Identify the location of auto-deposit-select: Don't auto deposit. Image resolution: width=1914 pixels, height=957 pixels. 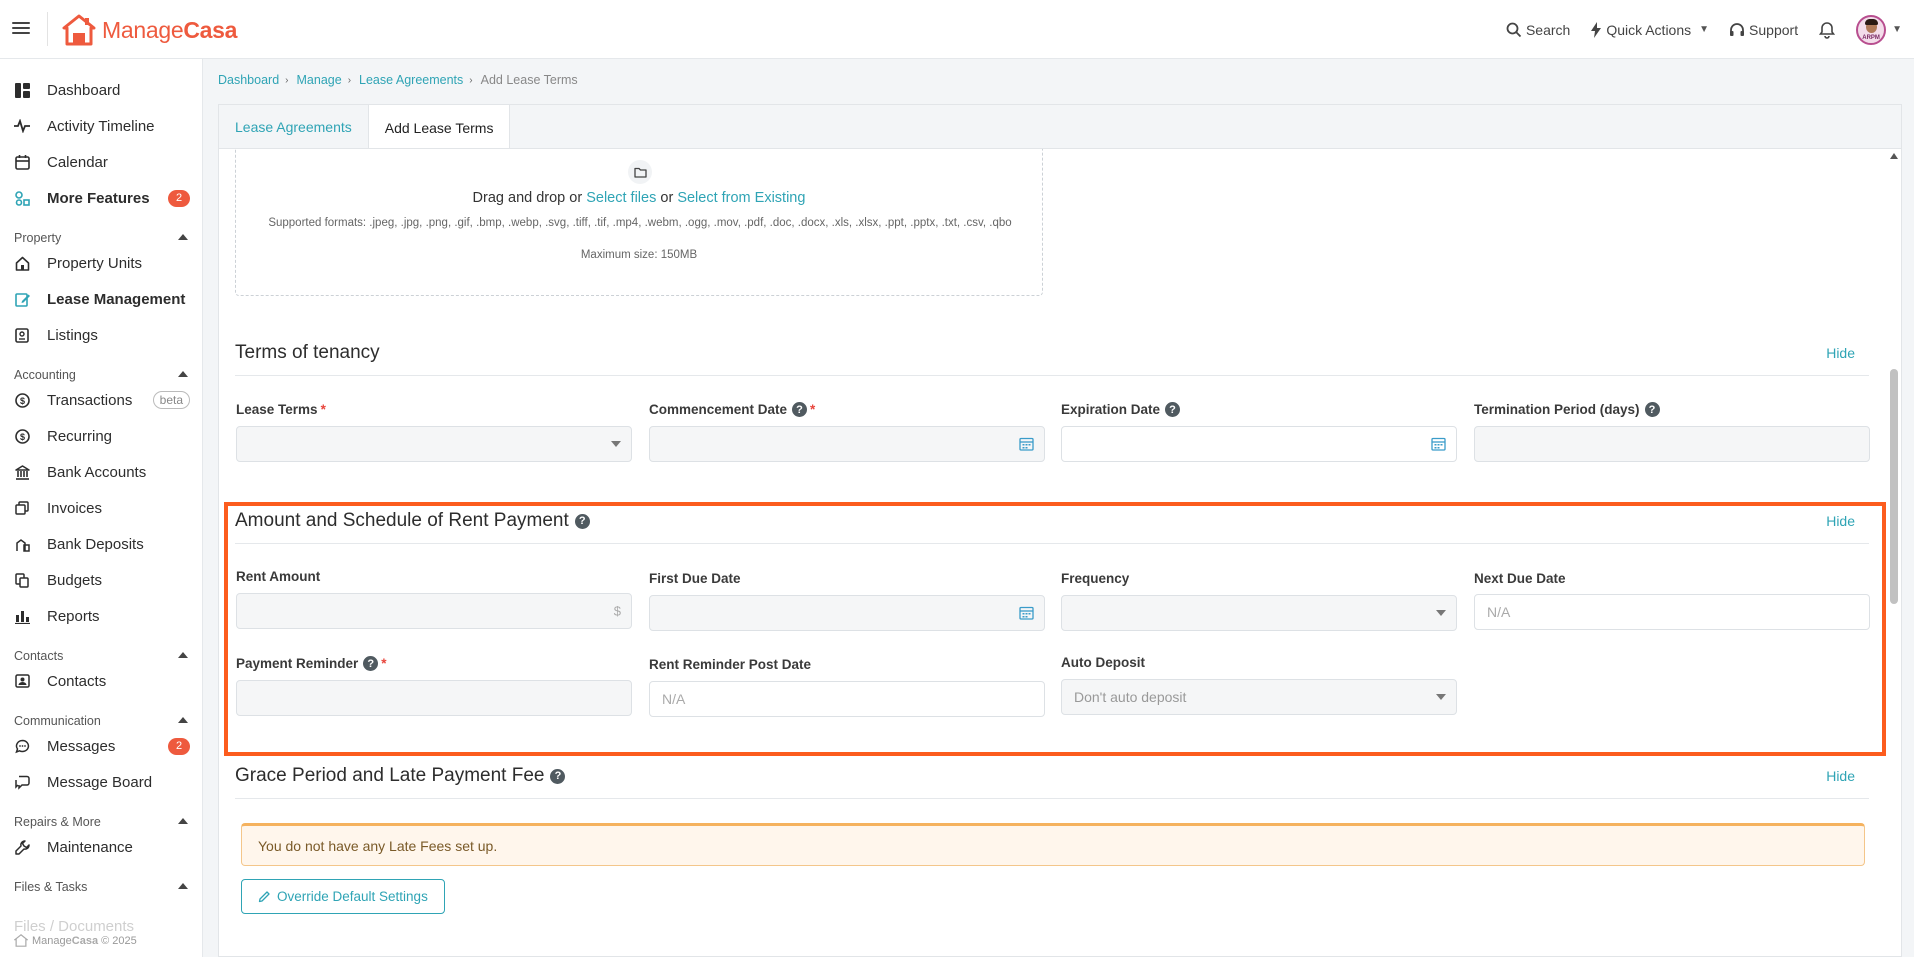
(1259, 697).